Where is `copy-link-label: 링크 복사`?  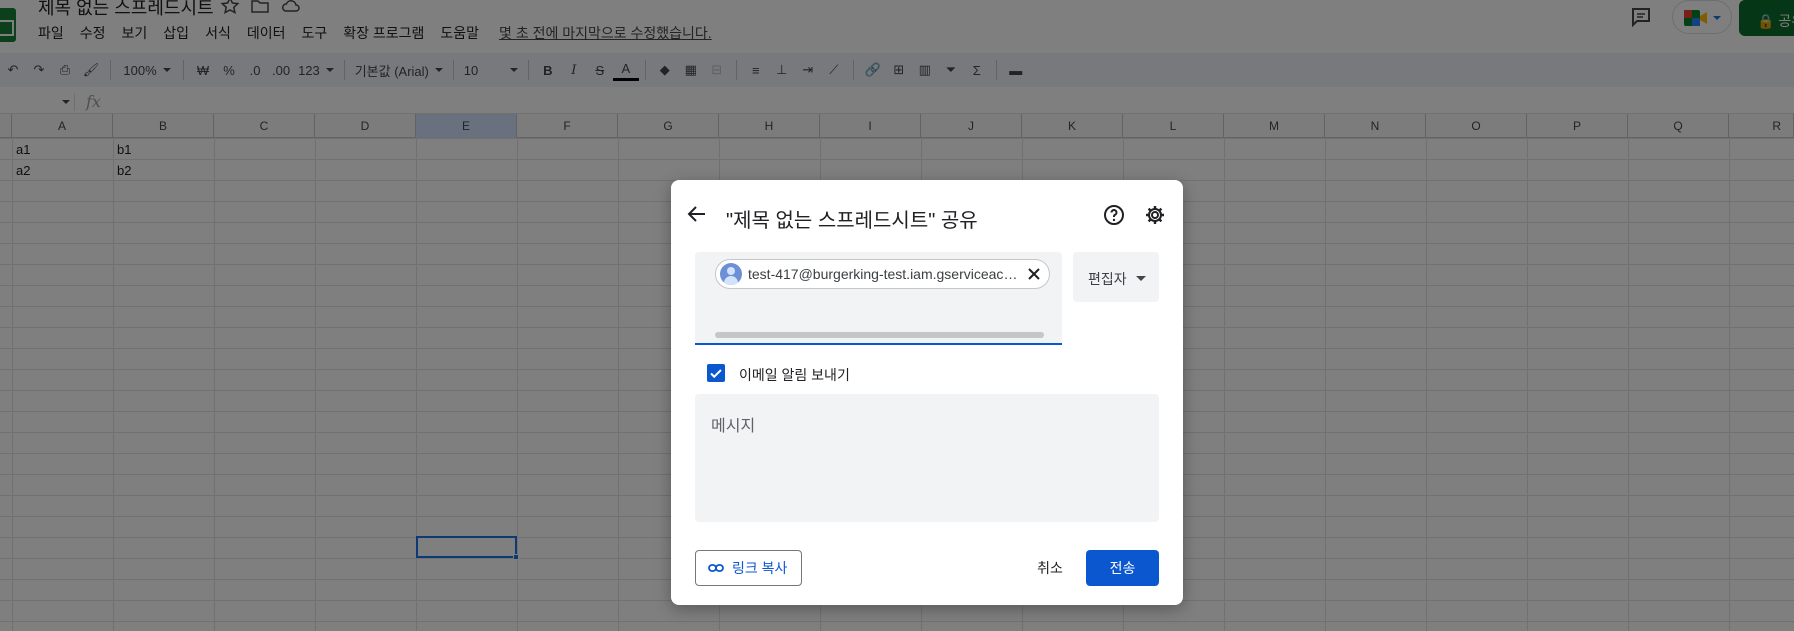 copy-link-label: 링크 복사 is located at coordinates (760, 568).